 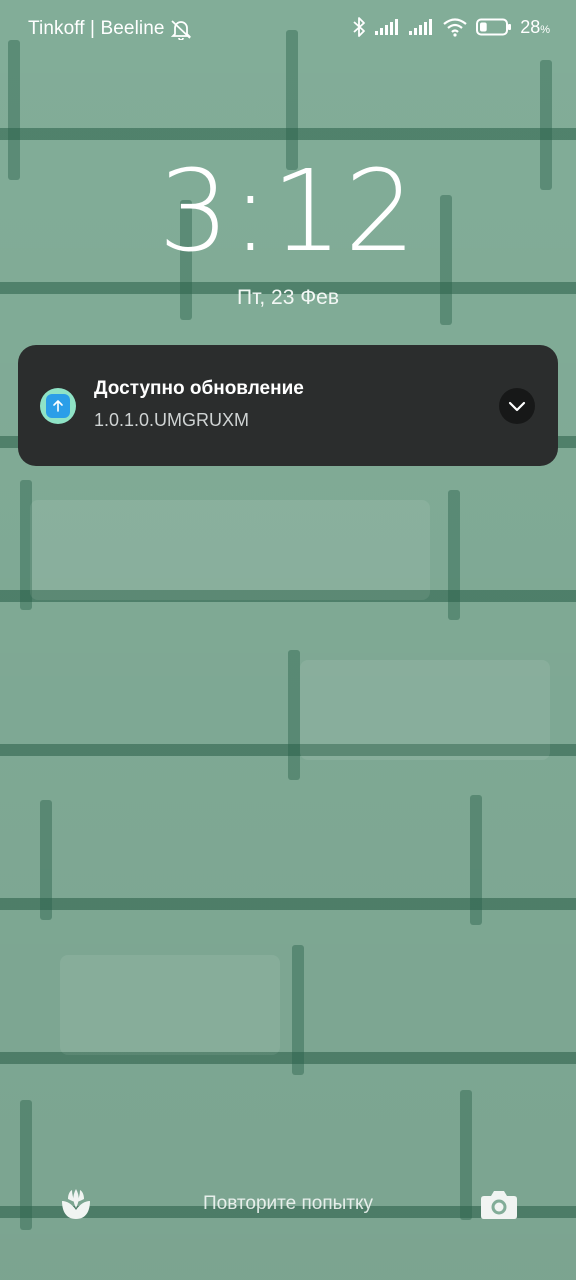 I want to click on app-update-icon, so click(x=58, y=406).